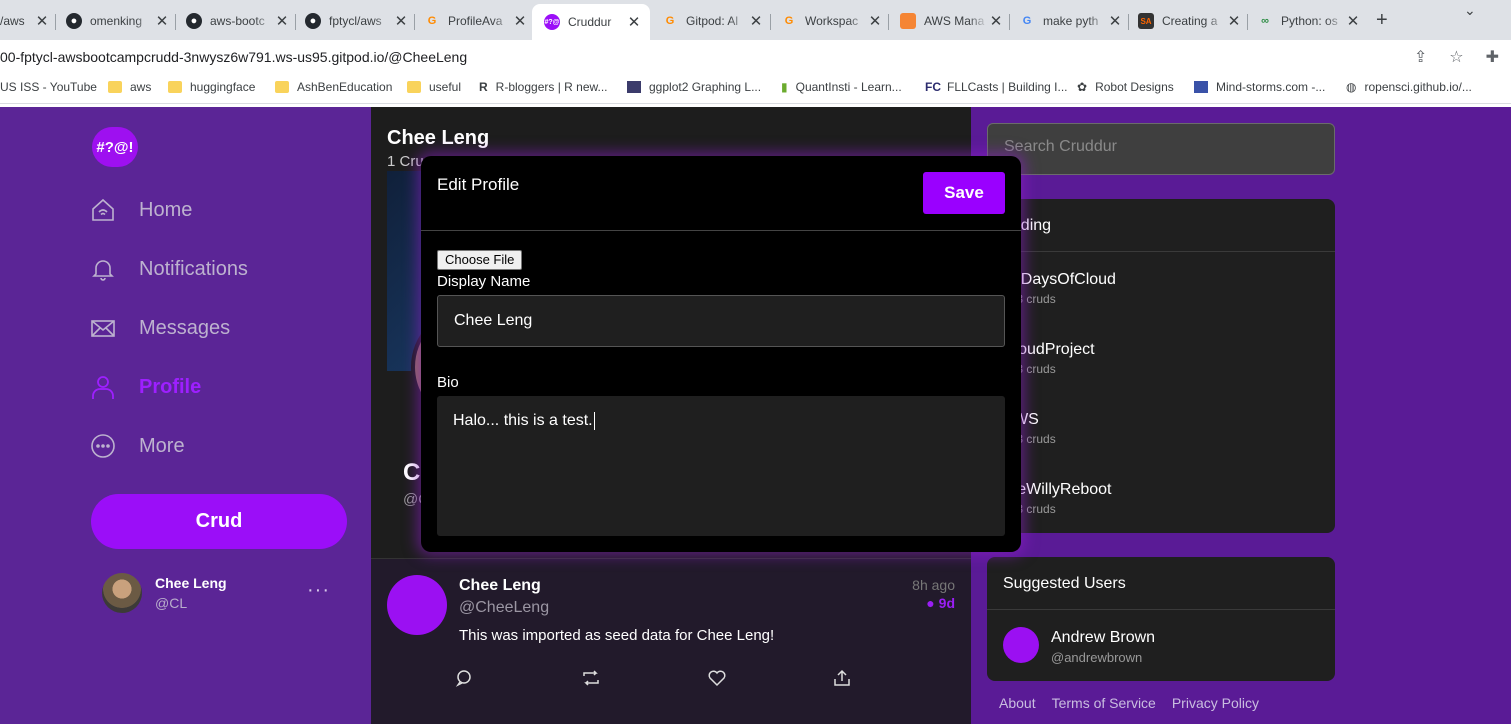 The width and height of the screenshot is (1511, 724). What do you see at coordinates (115, 147) in the screenshot?
I see `cruddur-logo: #?@!` at bounding box center [115, 147].